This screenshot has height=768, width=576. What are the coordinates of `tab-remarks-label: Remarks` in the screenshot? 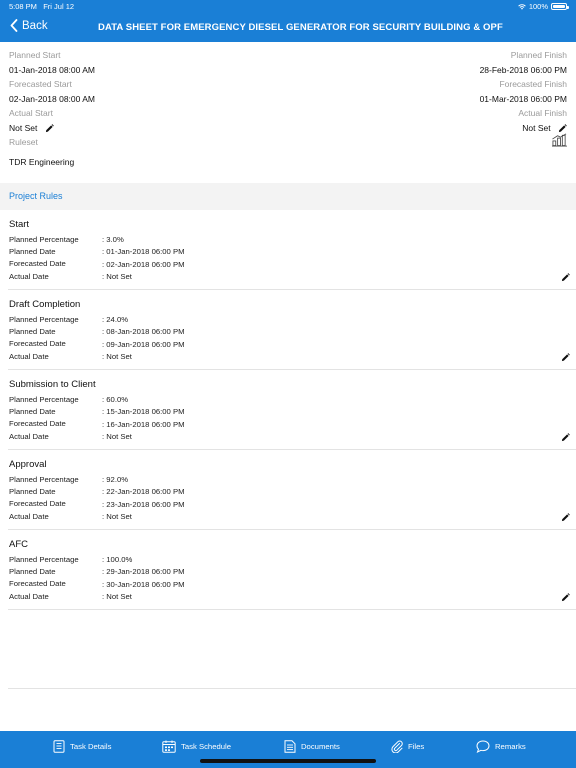 It's located at (510, 746).